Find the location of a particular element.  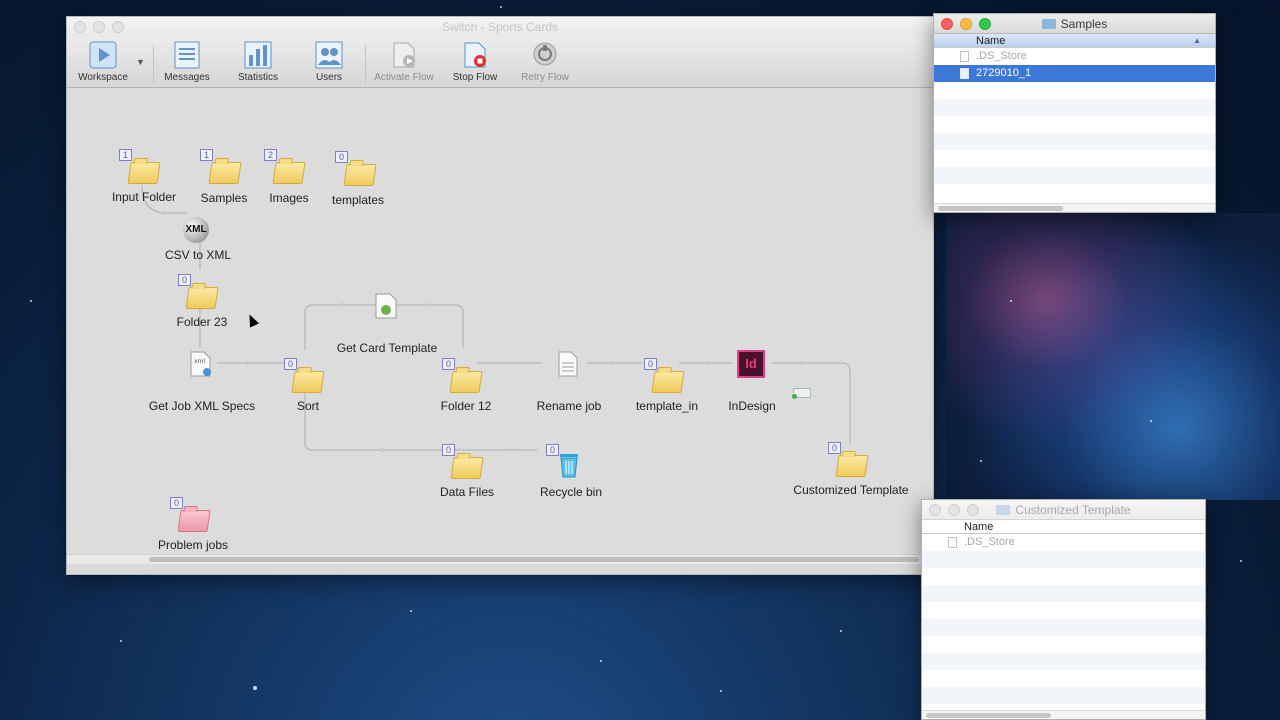

statistics-button: Statistics is located at coordinates (258, 62).